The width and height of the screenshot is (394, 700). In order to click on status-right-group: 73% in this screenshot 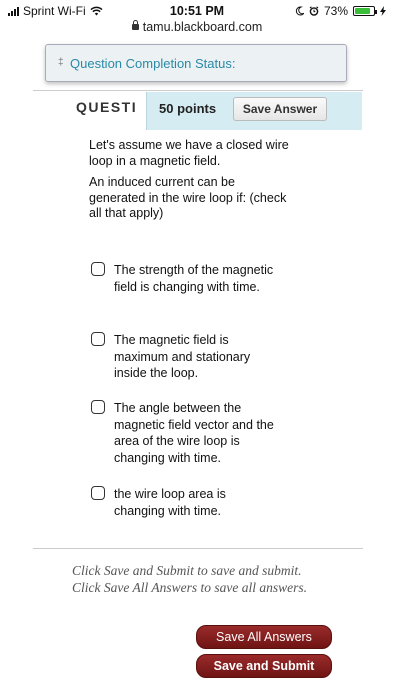, I will do `click(340, 11)`.